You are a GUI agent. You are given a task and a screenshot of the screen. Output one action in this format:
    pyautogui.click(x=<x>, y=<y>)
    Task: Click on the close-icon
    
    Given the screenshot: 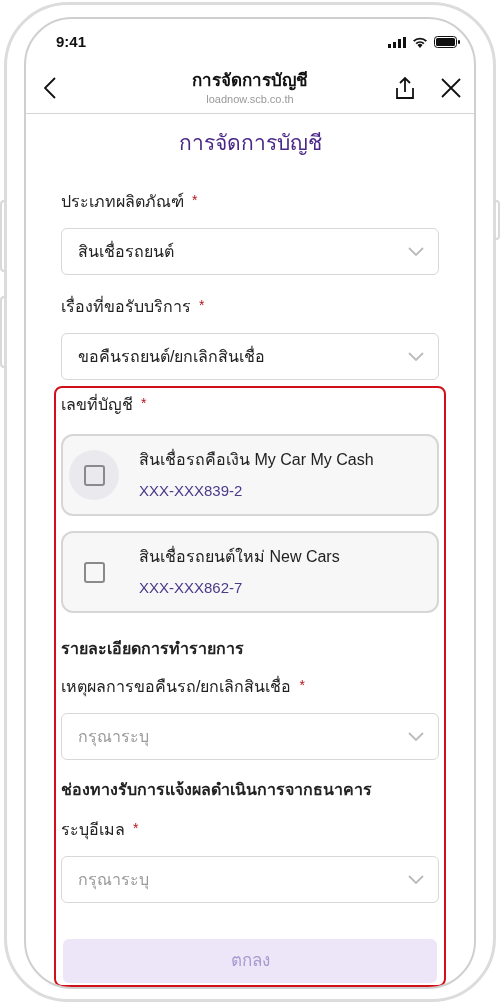 What is the action you would take?
    pyautogui.click(x=451, y=88)
    